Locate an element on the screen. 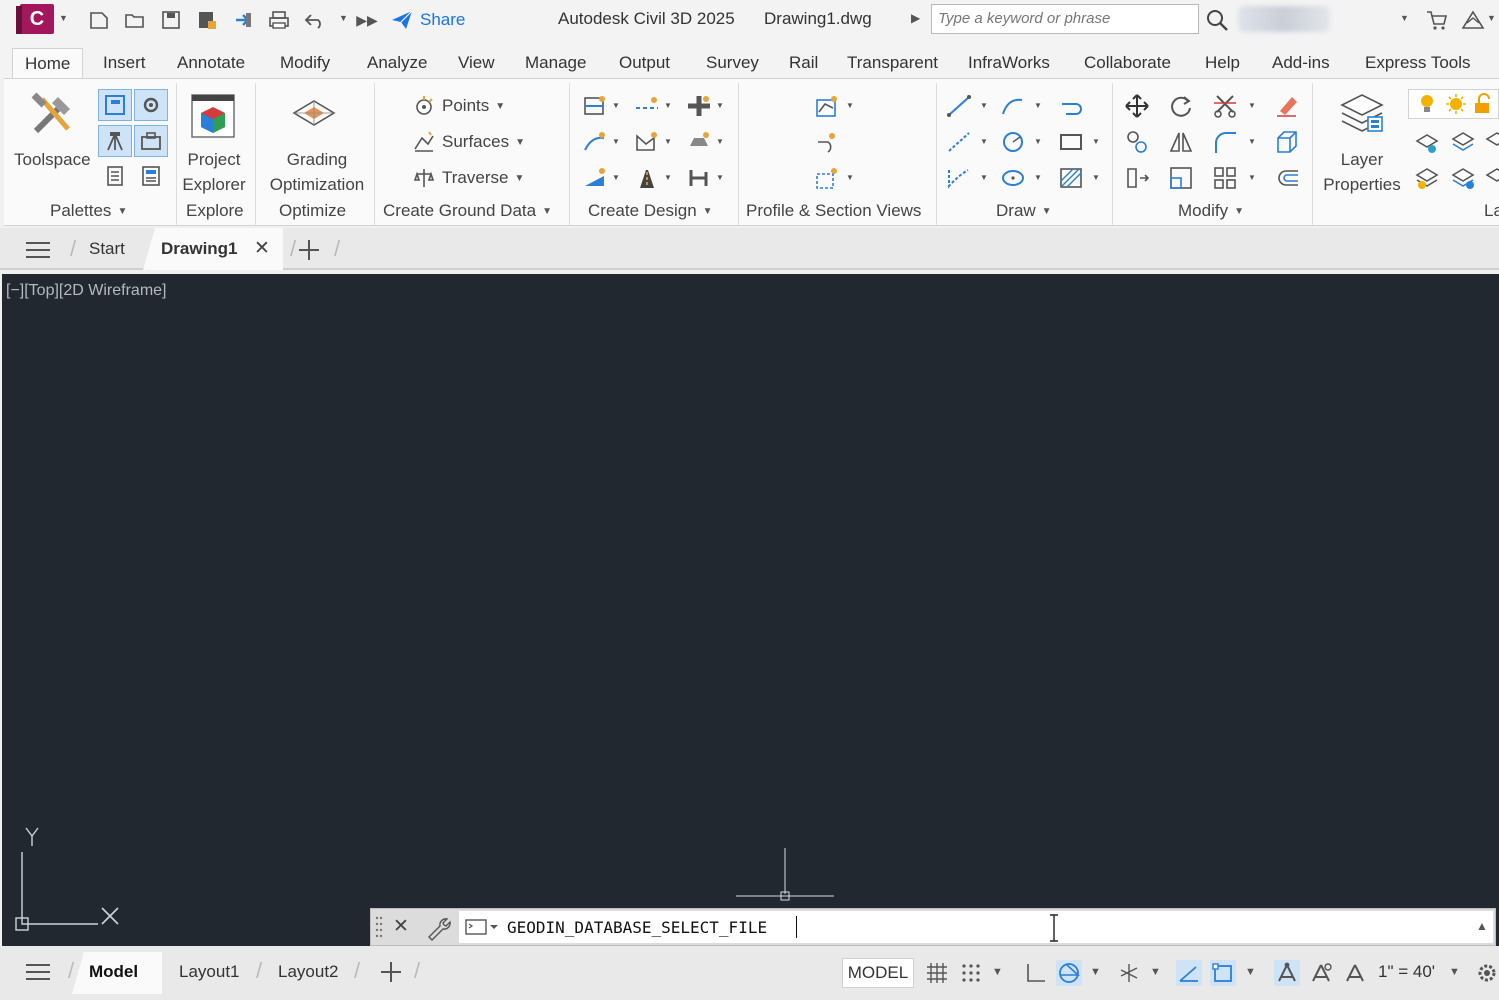 The image size is (1499, 1000). layers-panel-title: La is located at coordinates (1491, 211).